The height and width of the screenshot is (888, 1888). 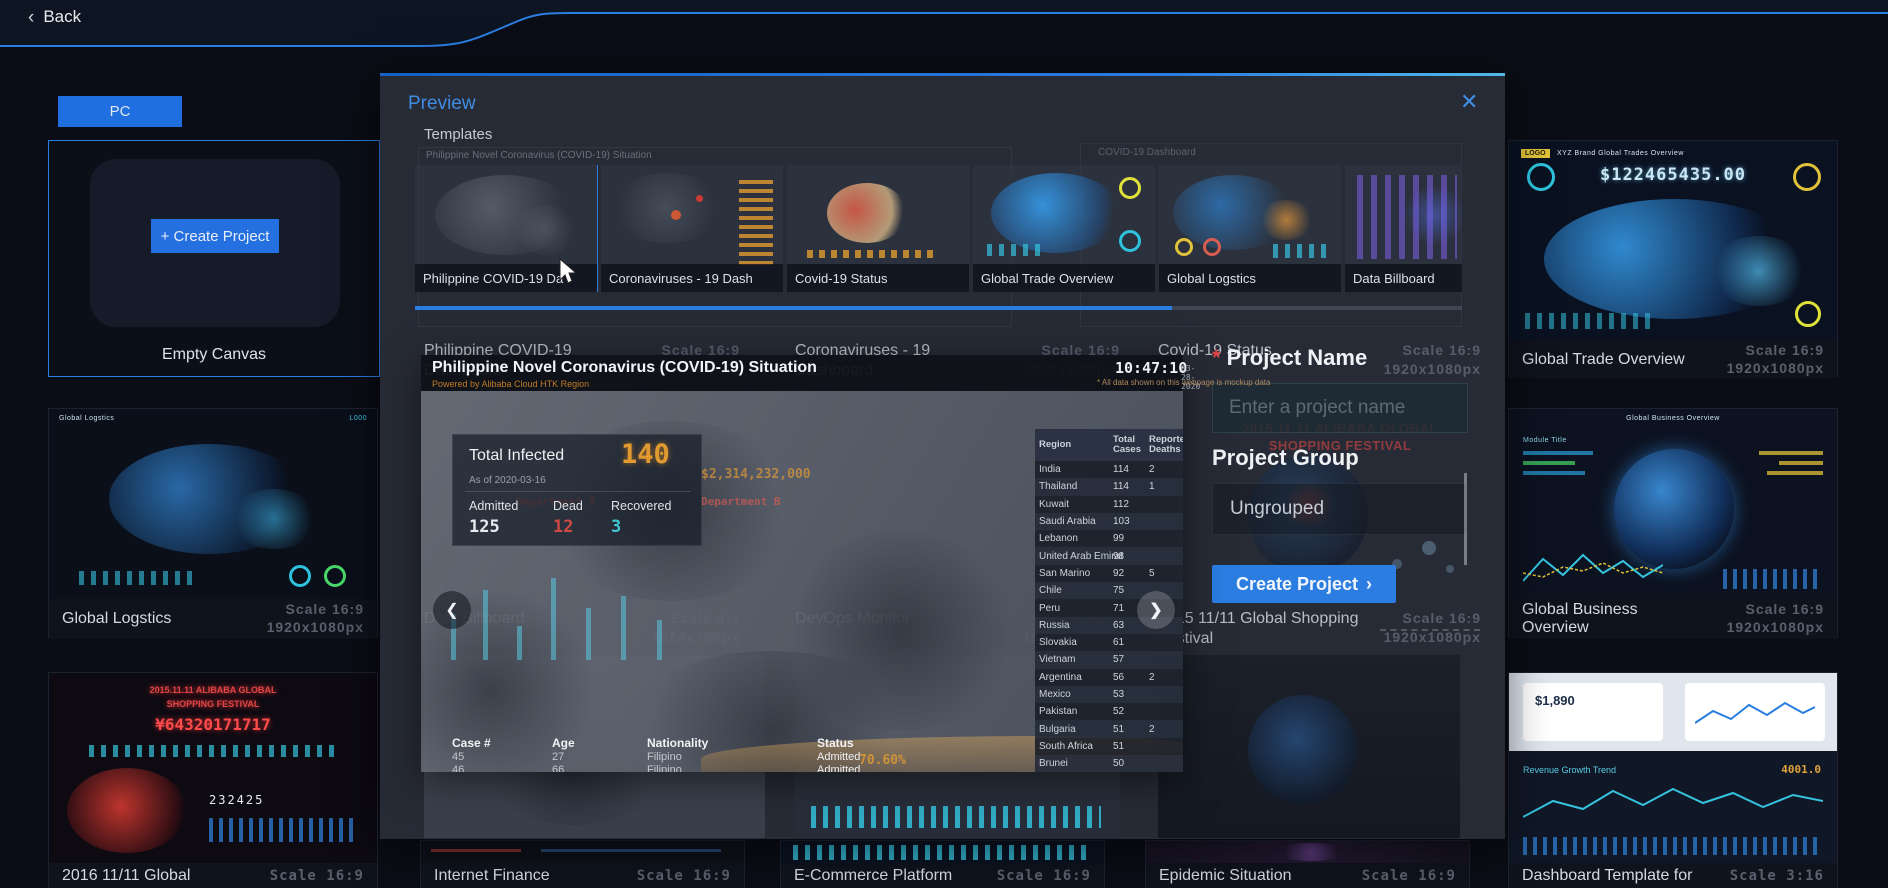 I want to click on preview-powered-by: Powered by Alibaba Cloud HTK Region, so click(x=511, y=384).